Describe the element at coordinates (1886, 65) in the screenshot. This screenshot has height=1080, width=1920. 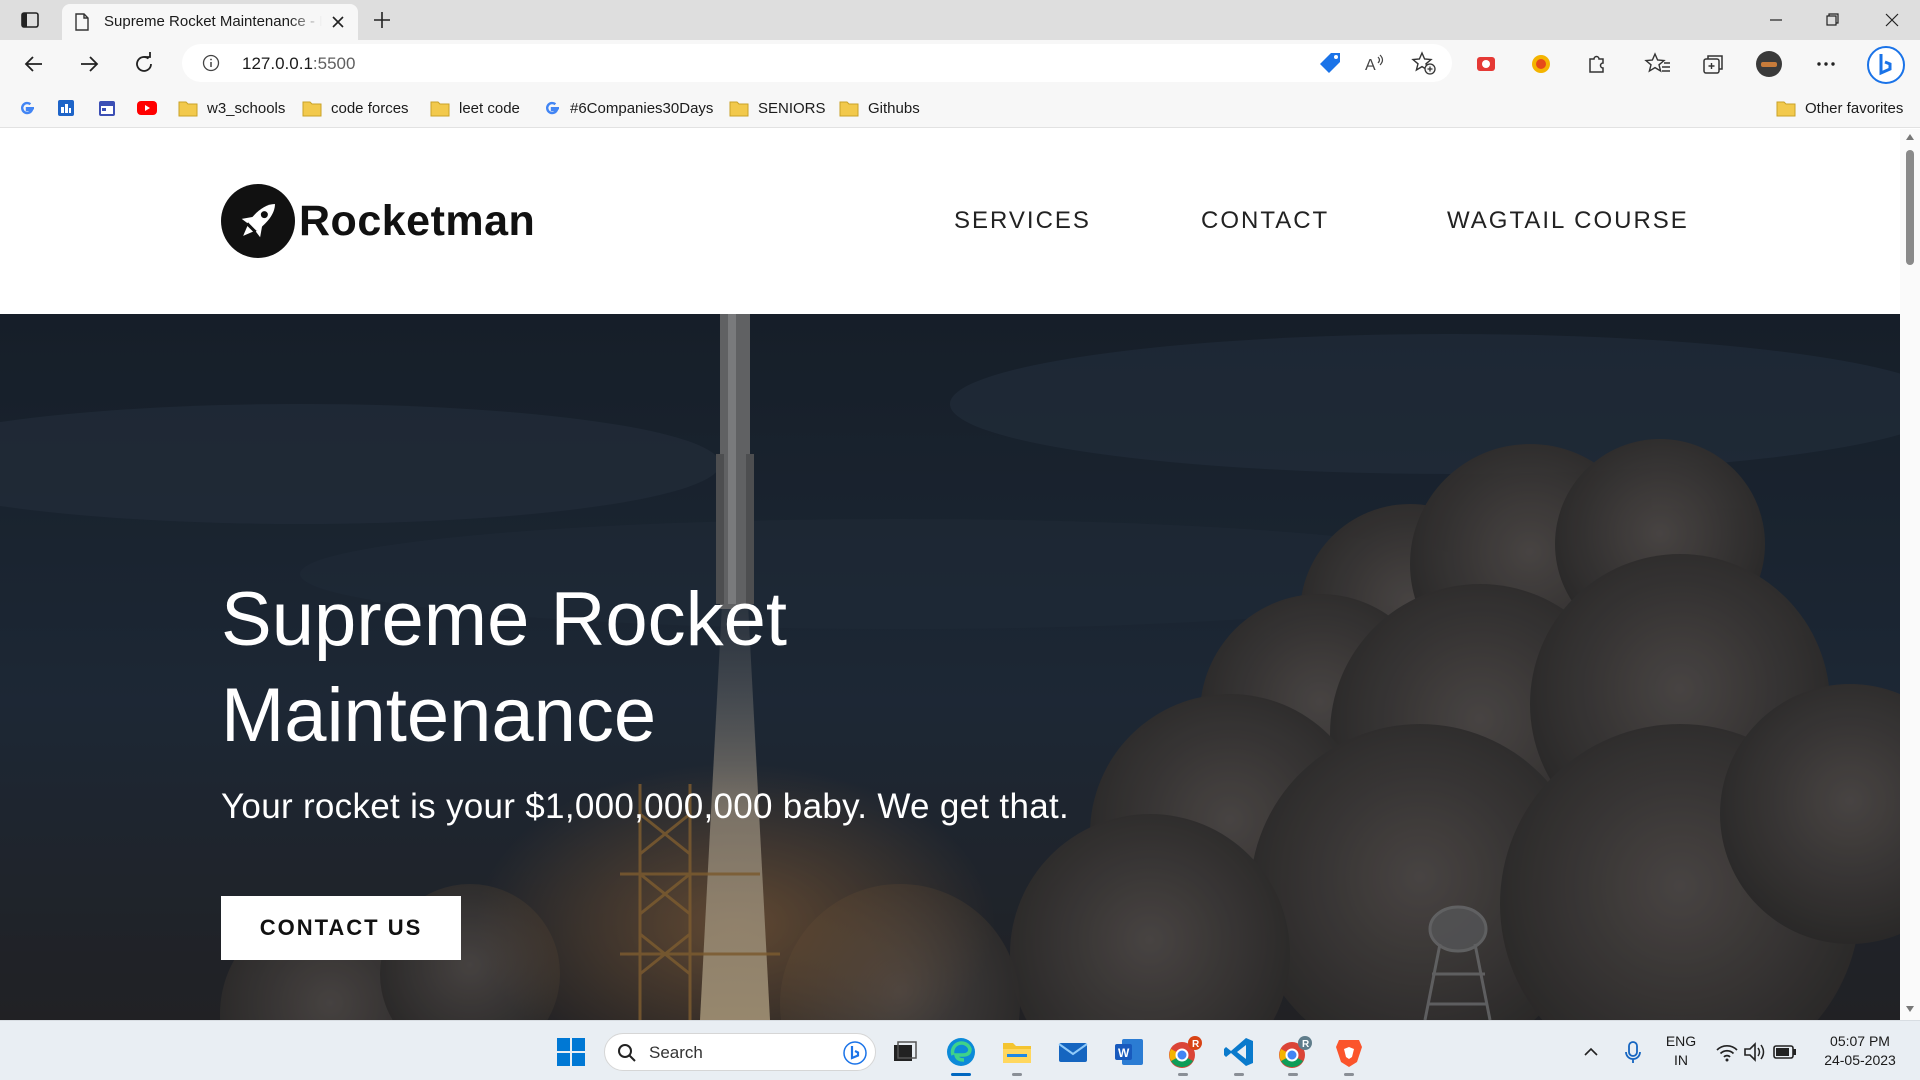
I see `bing-copilot-icon` at that location.